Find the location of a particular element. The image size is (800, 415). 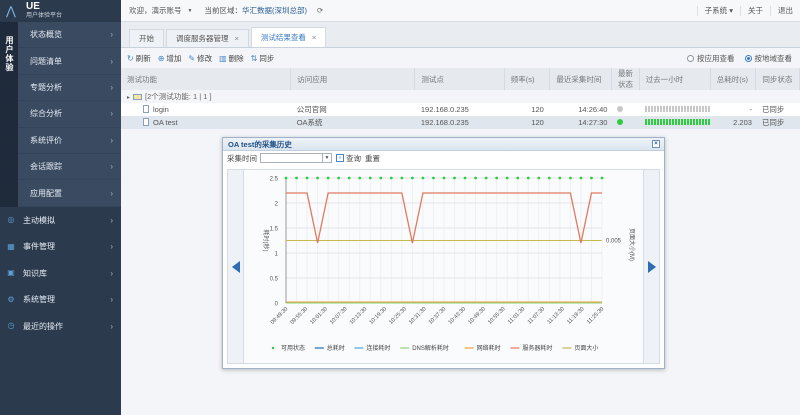

expand-icon: ▸ is located at coordinates (128, 98).